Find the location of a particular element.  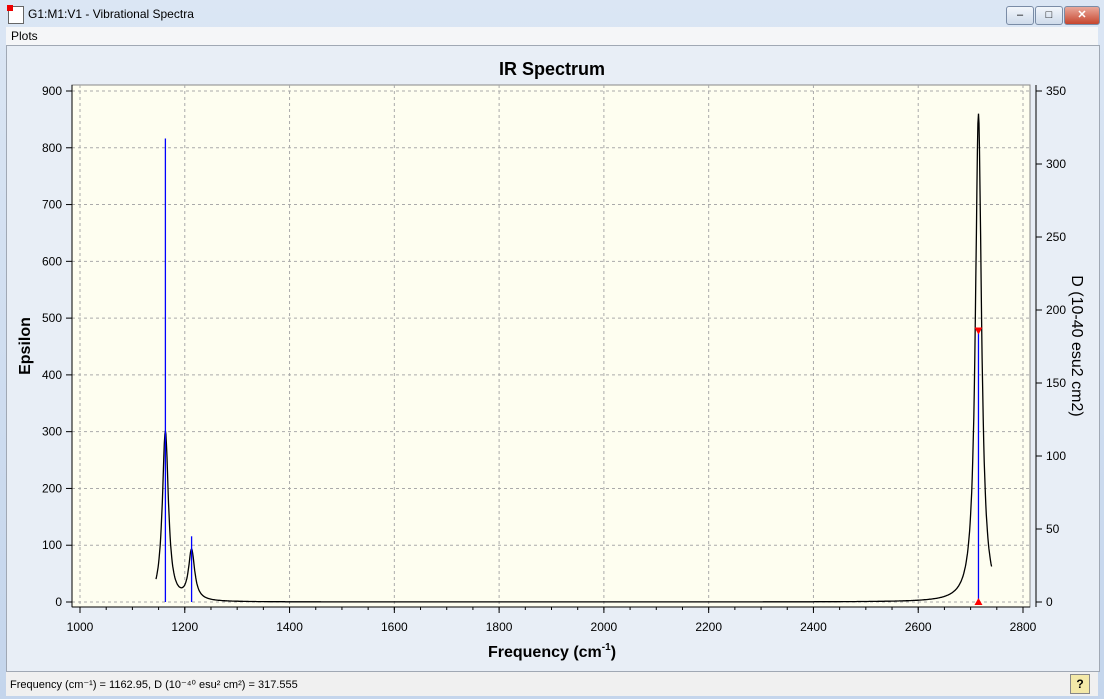

y2-tick-label: 350 is located at coordinates (1056, 91).